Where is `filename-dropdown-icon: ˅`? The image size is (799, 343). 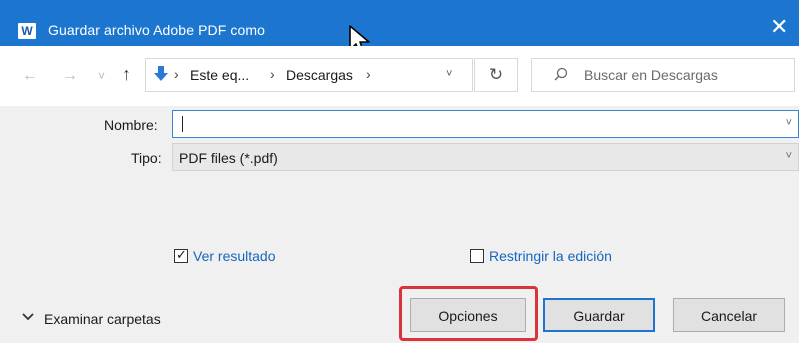 filename-dropdown-icon: ˅ is located at coordinates (789, 123).